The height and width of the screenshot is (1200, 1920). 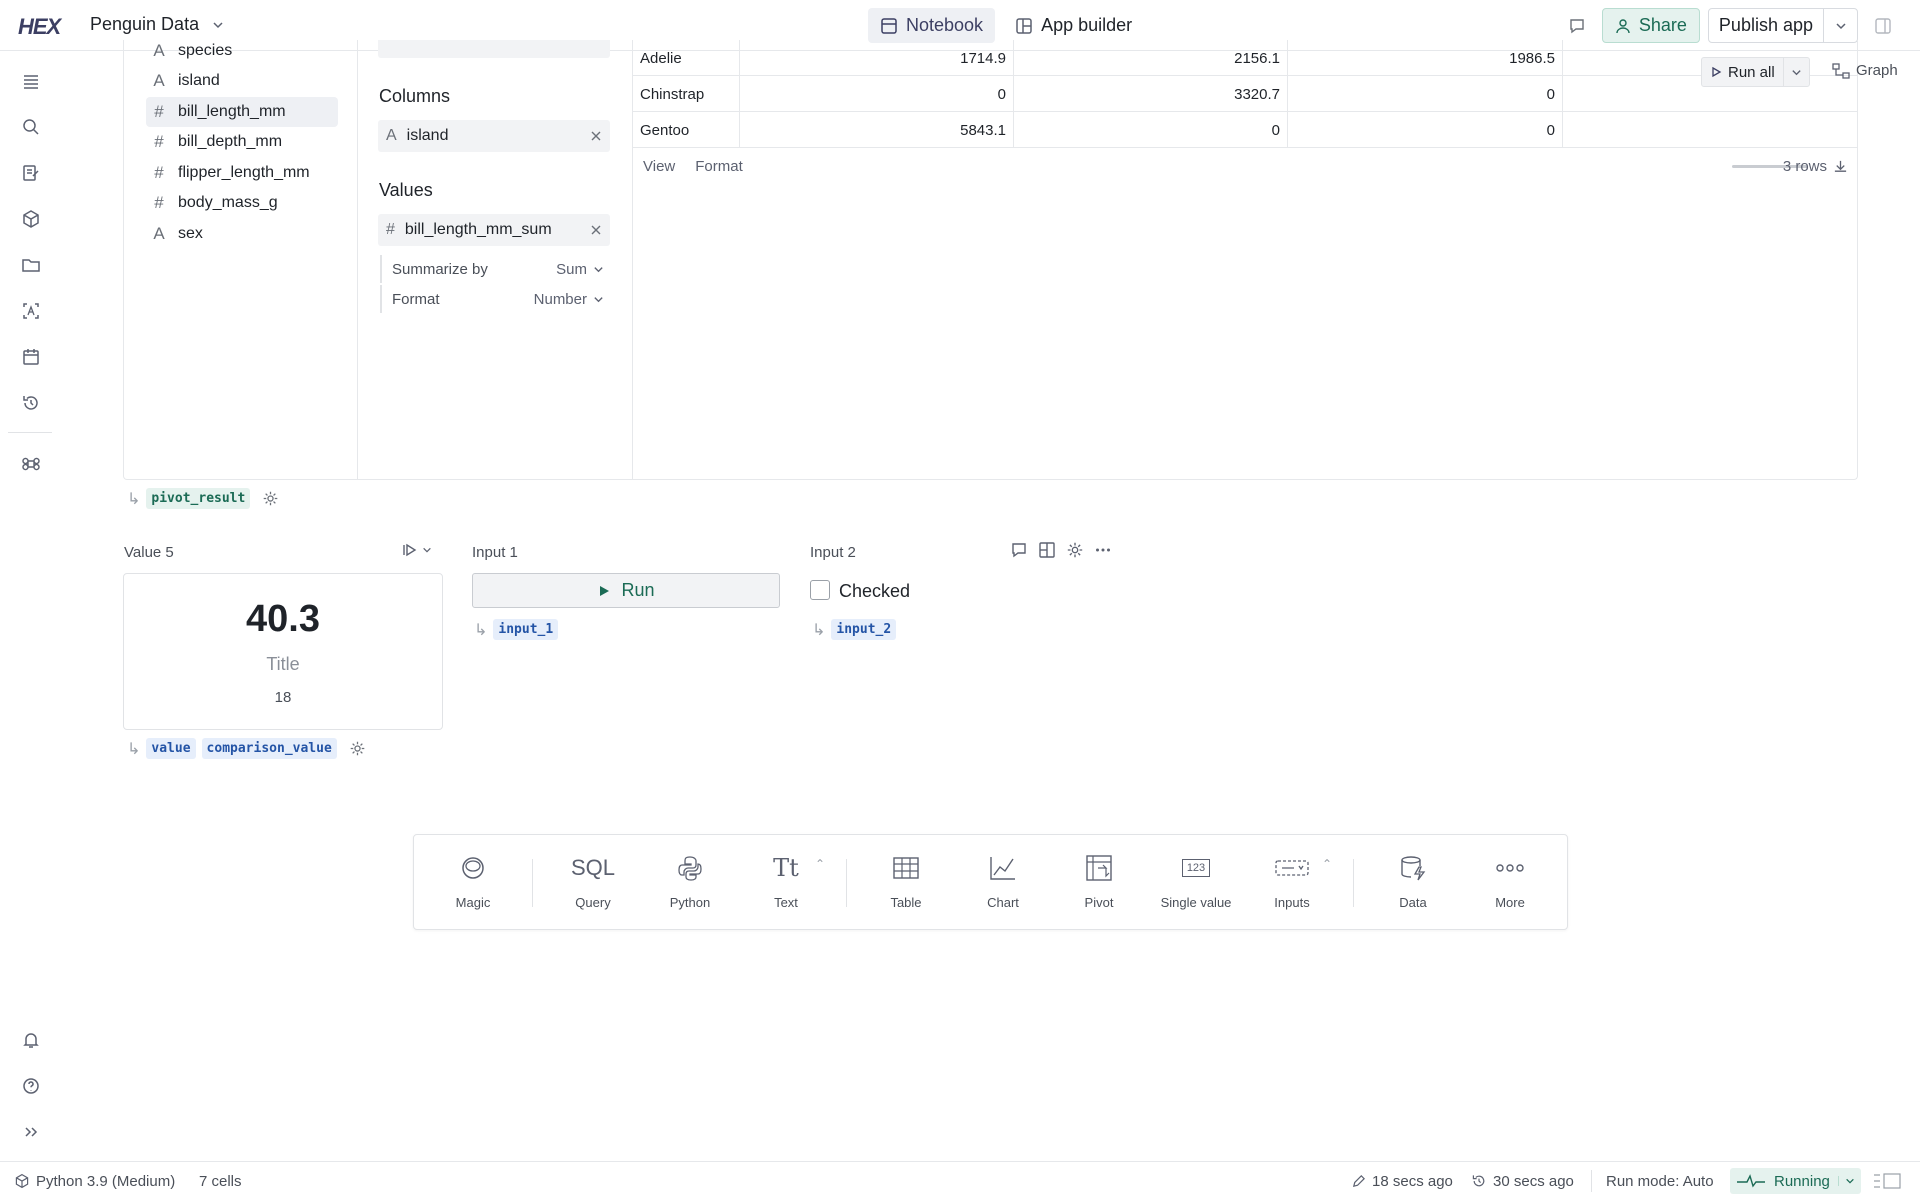 I want to click on row-label: Chinstrap, so click(x=686, y=94).